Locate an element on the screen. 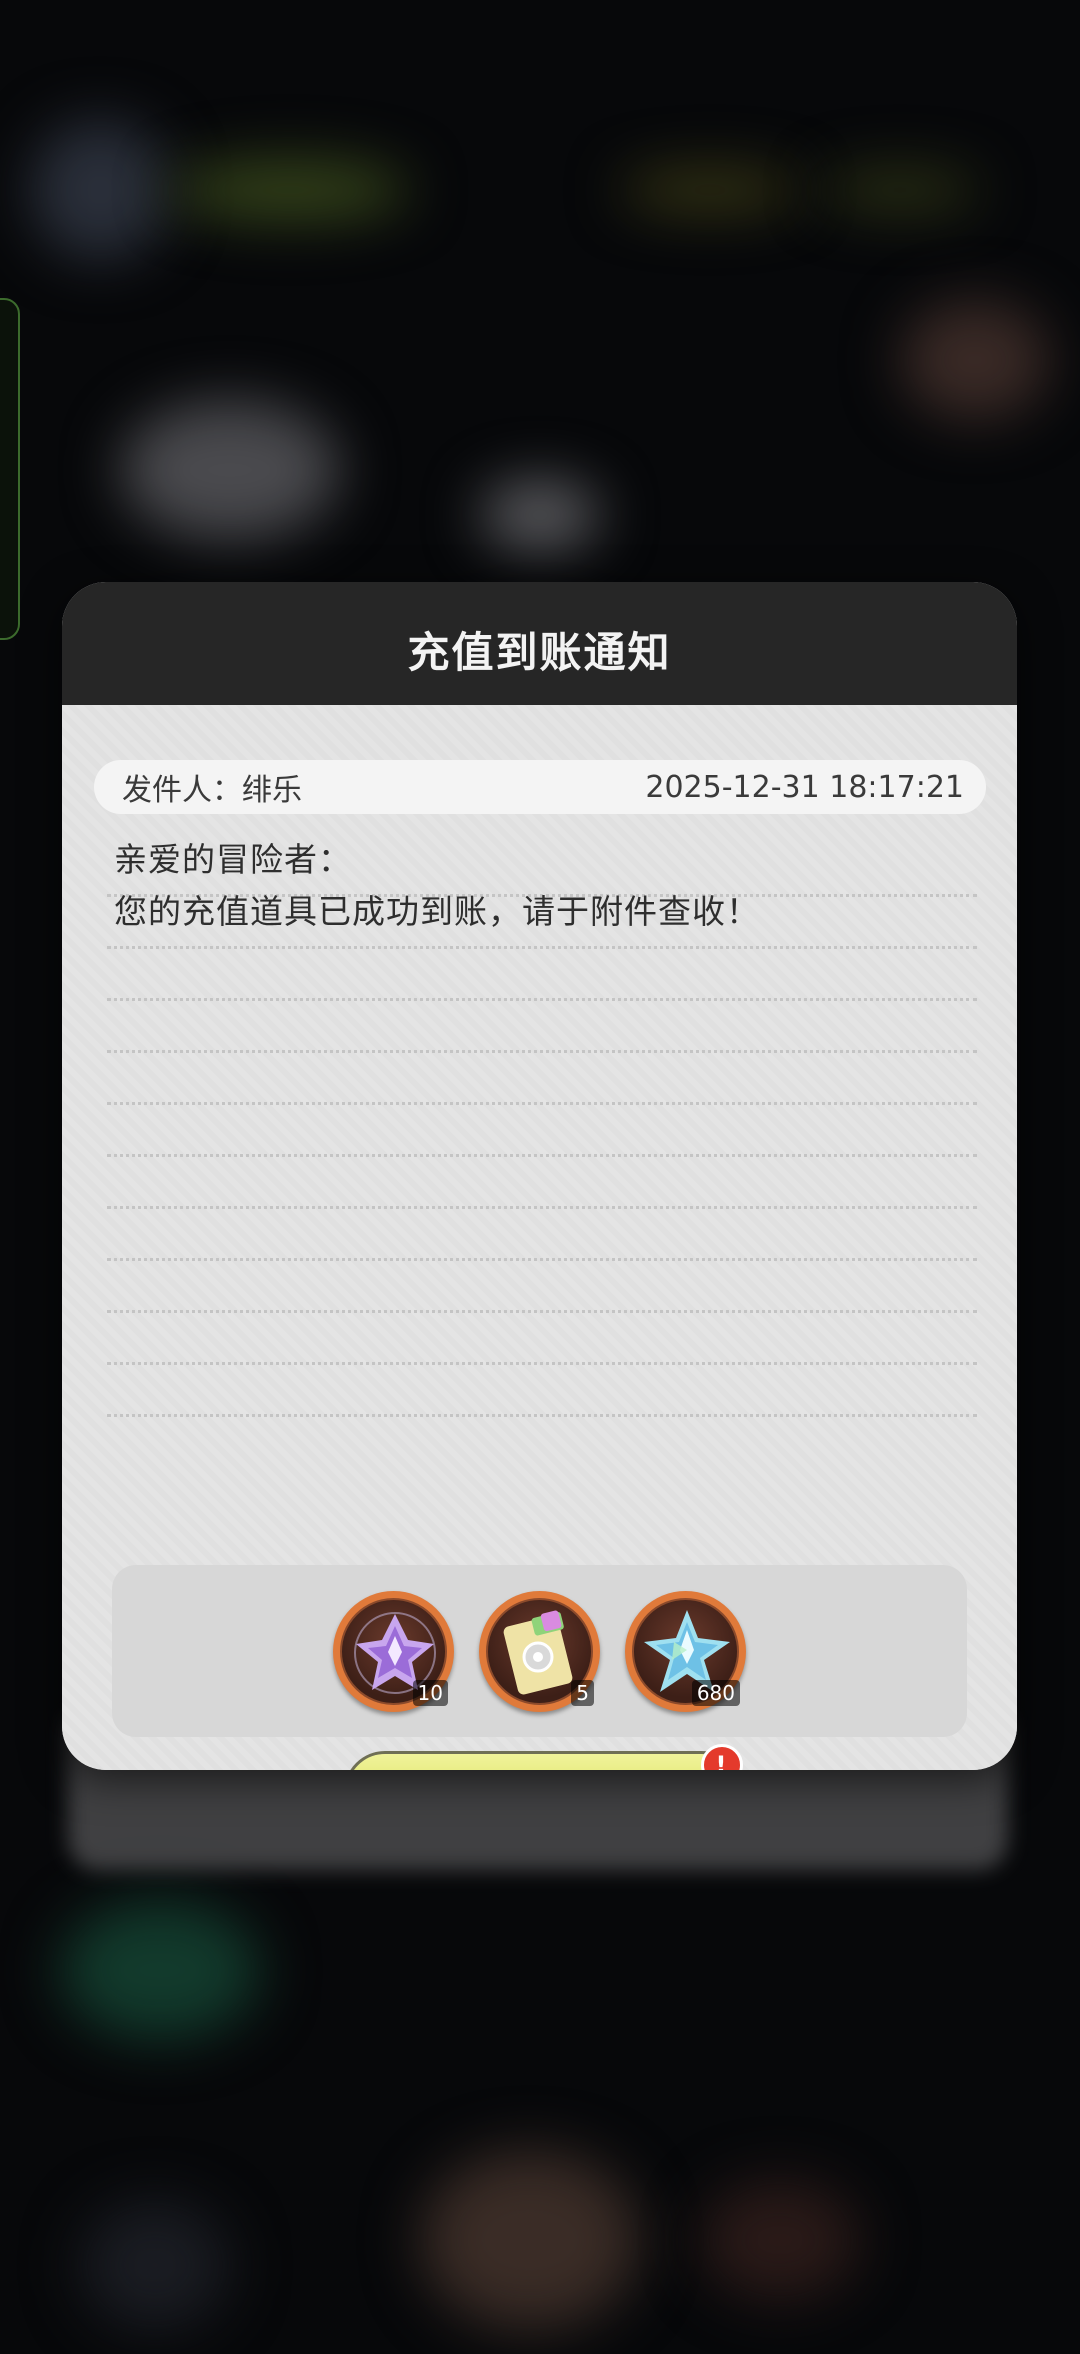  alert-icon: ! is located at coordinates (722, 1757).